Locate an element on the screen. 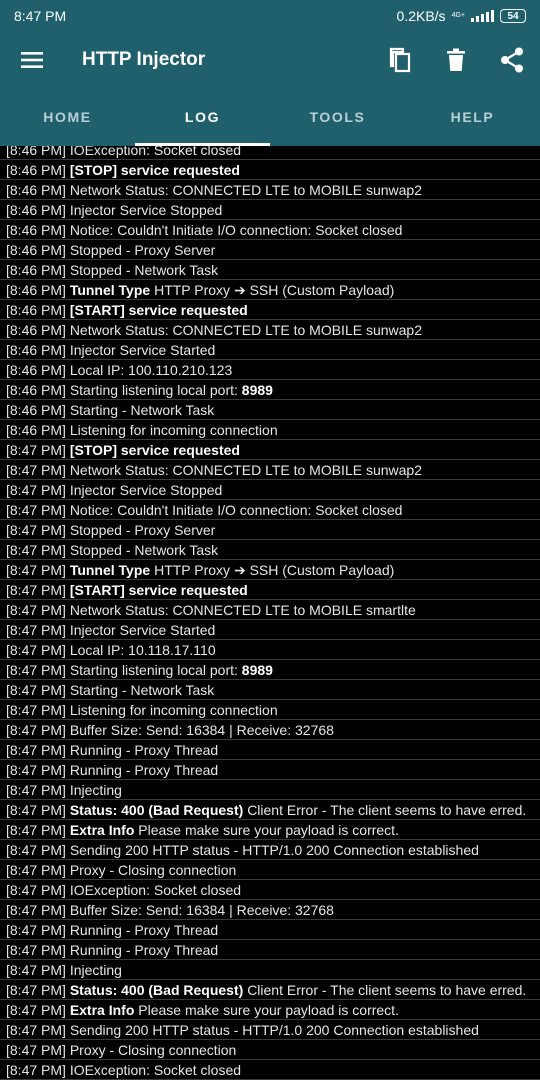  log-message: Injector Service Stopped is located at coordinates (146, 490).